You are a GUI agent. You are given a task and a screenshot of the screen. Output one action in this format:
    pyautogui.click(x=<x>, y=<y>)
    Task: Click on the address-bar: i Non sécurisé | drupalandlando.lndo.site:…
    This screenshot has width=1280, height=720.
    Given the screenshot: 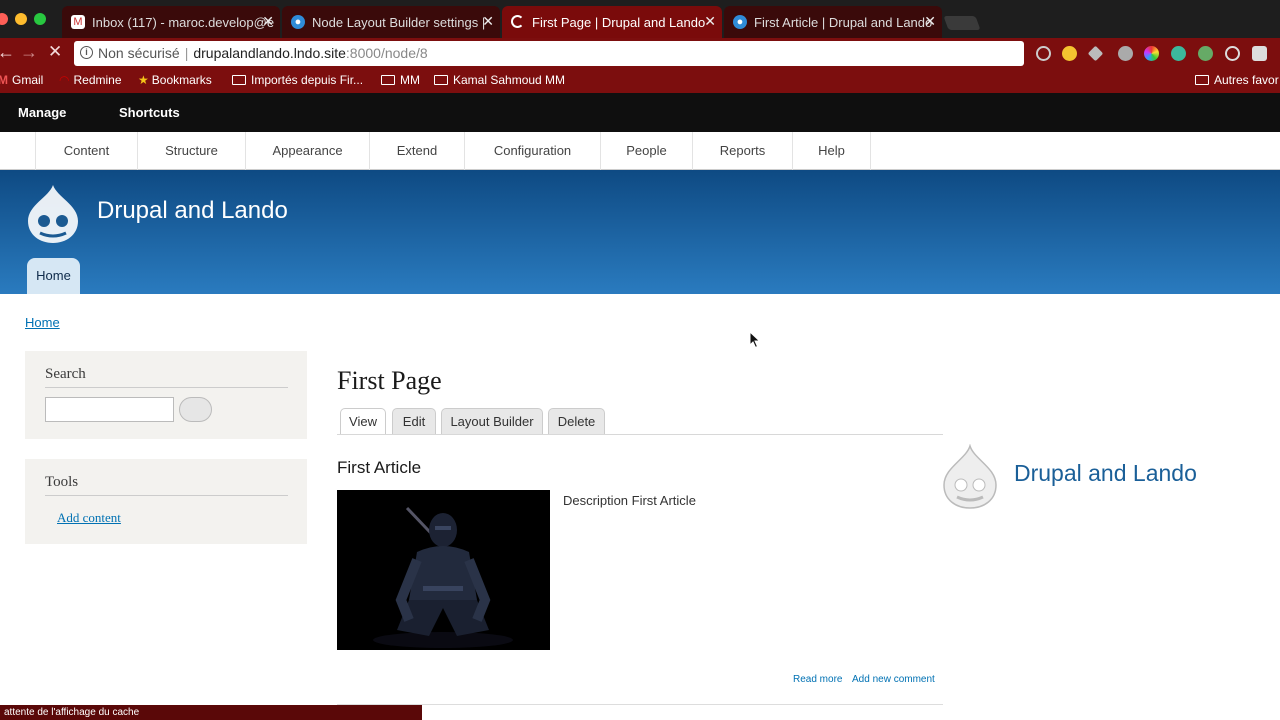 What is the action you would take?
    pyautogui.click(x=549, y=53)
    